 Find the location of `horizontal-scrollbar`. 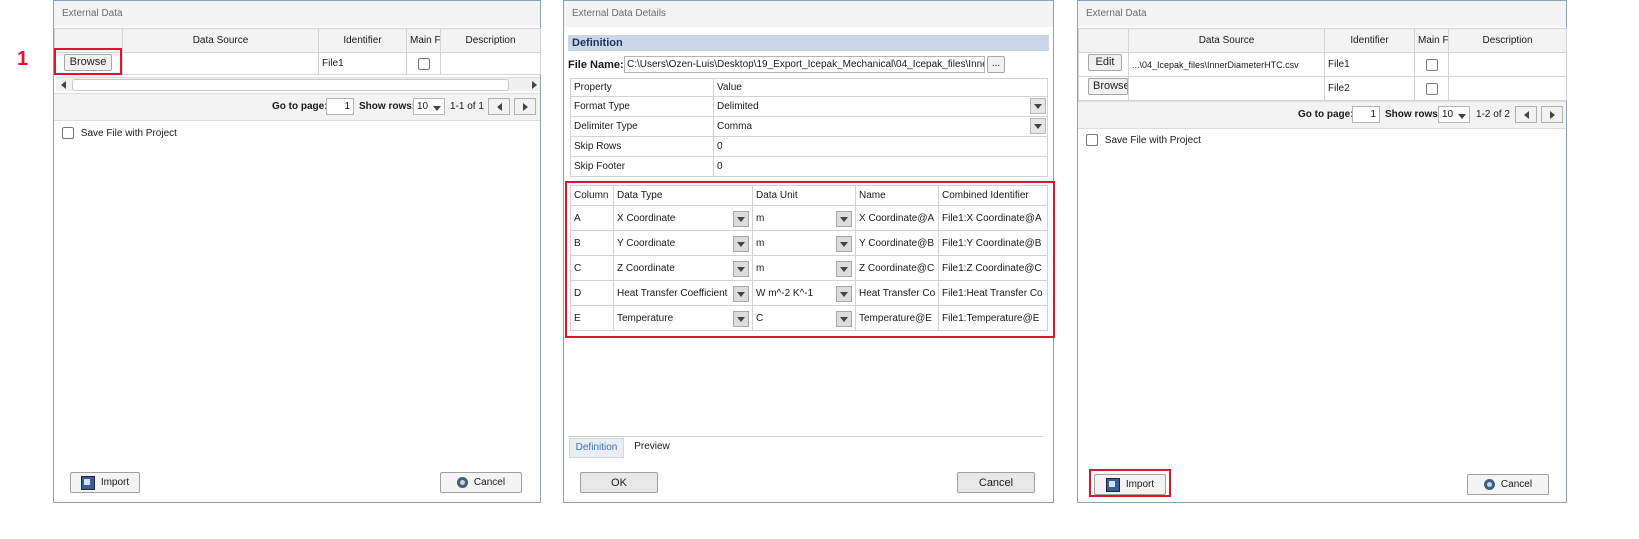

horizontal-scrollbar is located at coordinates (298, 84).